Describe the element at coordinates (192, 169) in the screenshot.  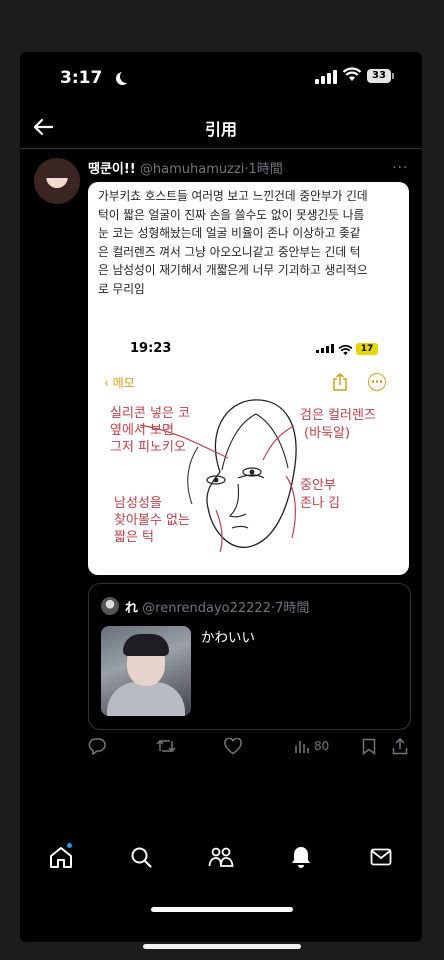
I see `author-handle: @hamuhamuzzi` at that location.